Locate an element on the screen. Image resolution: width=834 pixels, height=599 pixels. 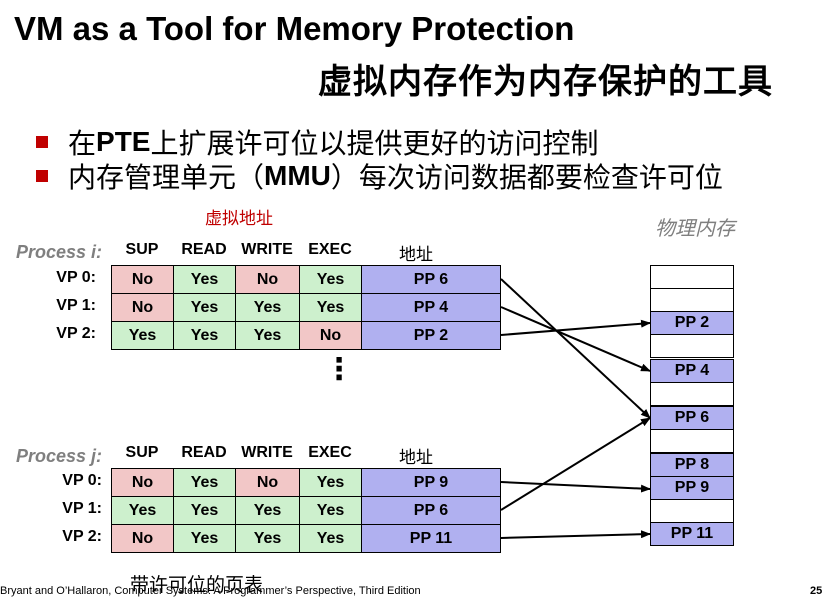
arrow-j-vp0-pp9 is located at coordinates (575, 487).